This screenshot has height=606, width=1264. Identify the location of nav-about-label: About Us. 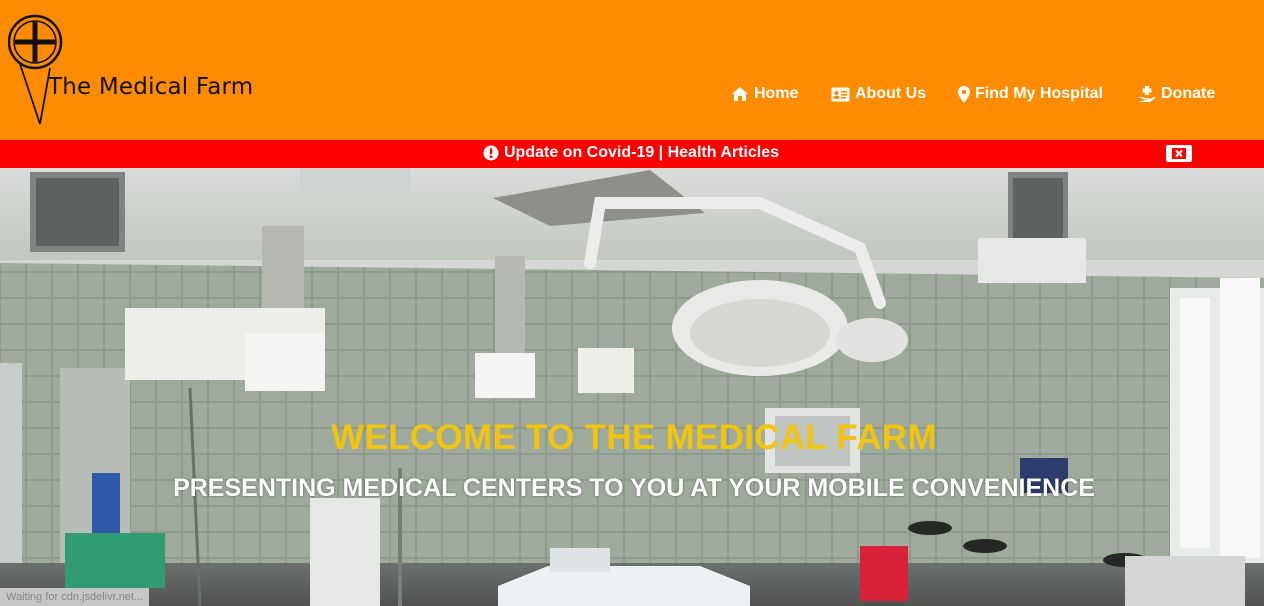
(891, 93).